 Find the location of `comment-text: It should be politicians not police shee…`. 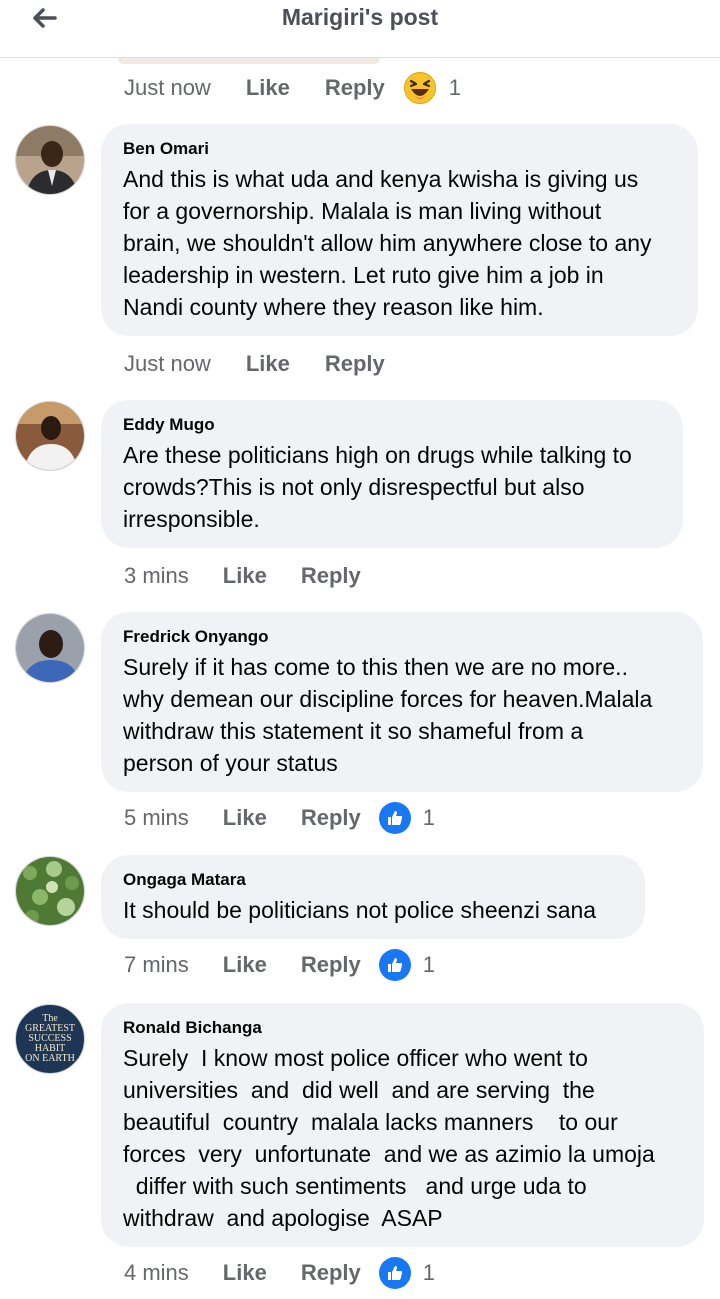

comment-text: It should be politicians not police shee… is located at coordinates (360, 910).